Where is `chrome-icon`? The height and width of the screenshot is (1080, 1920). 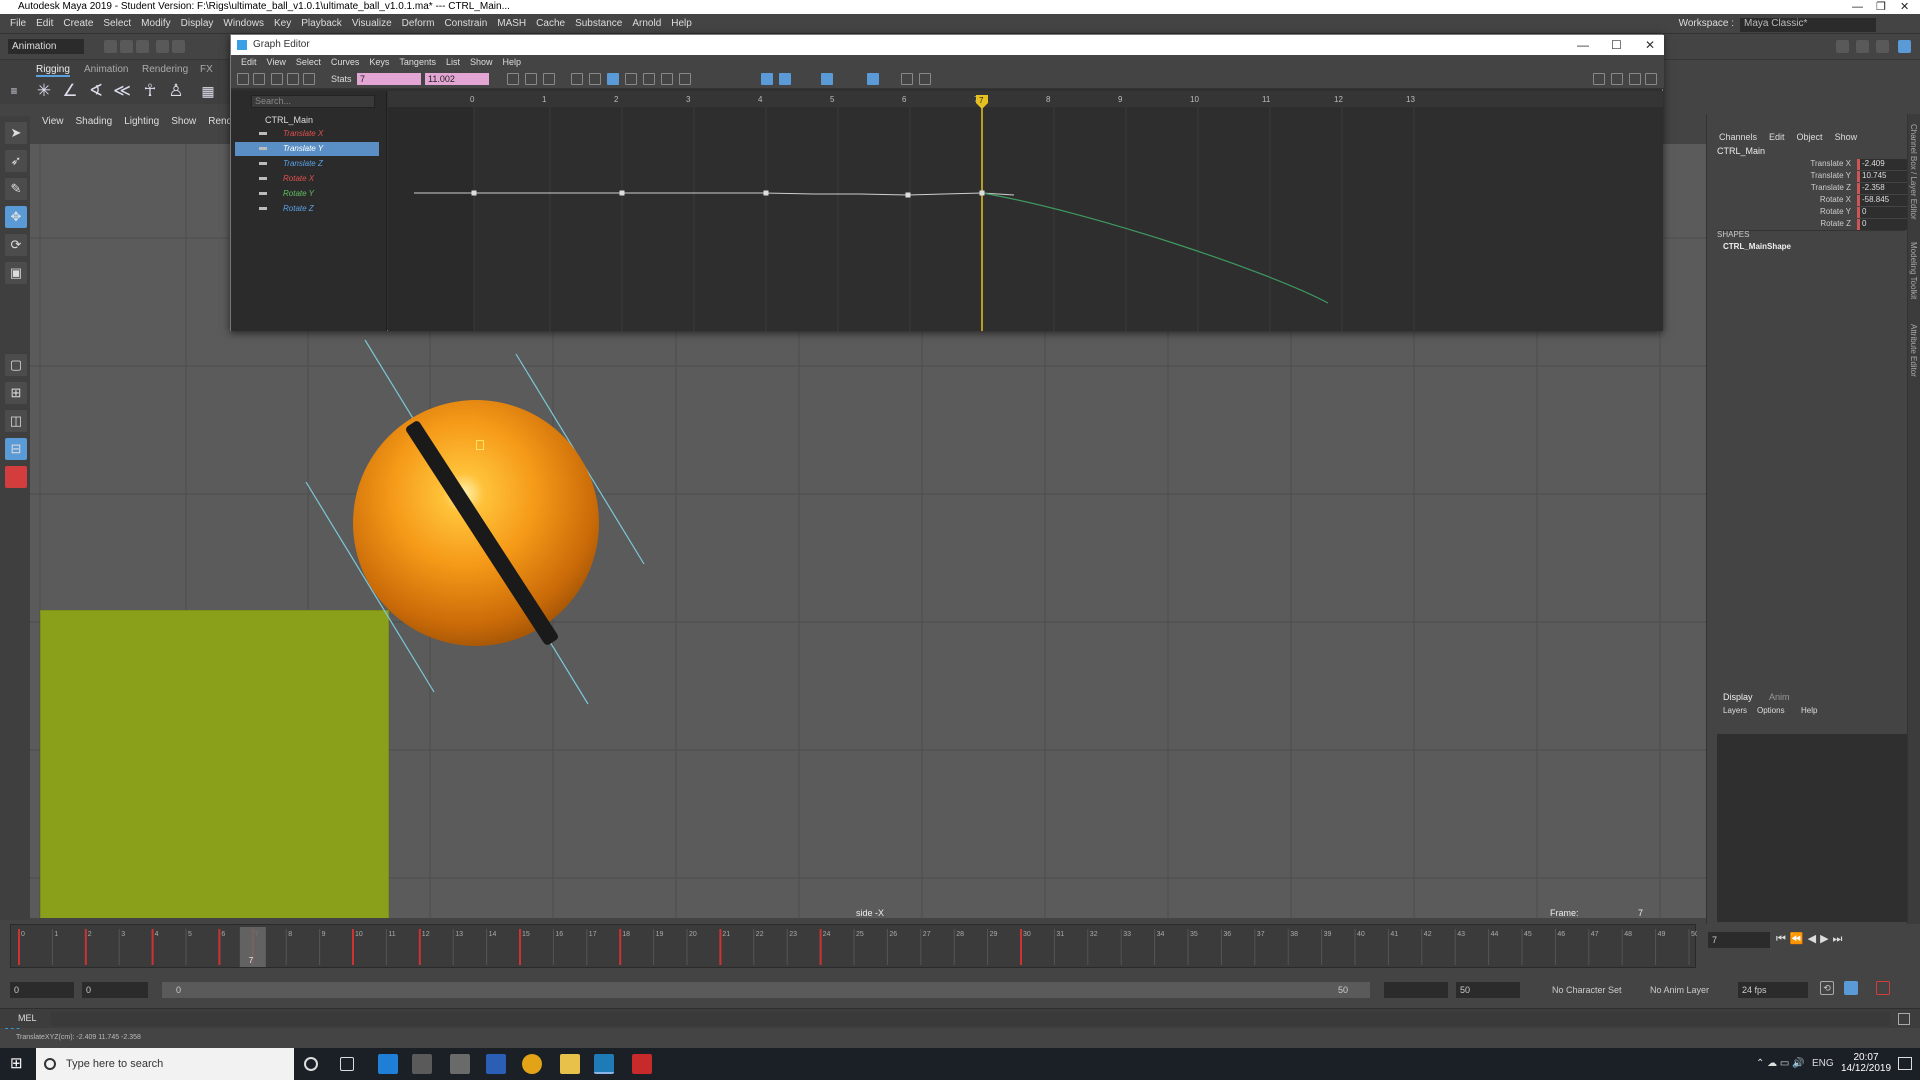
chrome-icon is located at coordinates (532, 1064).